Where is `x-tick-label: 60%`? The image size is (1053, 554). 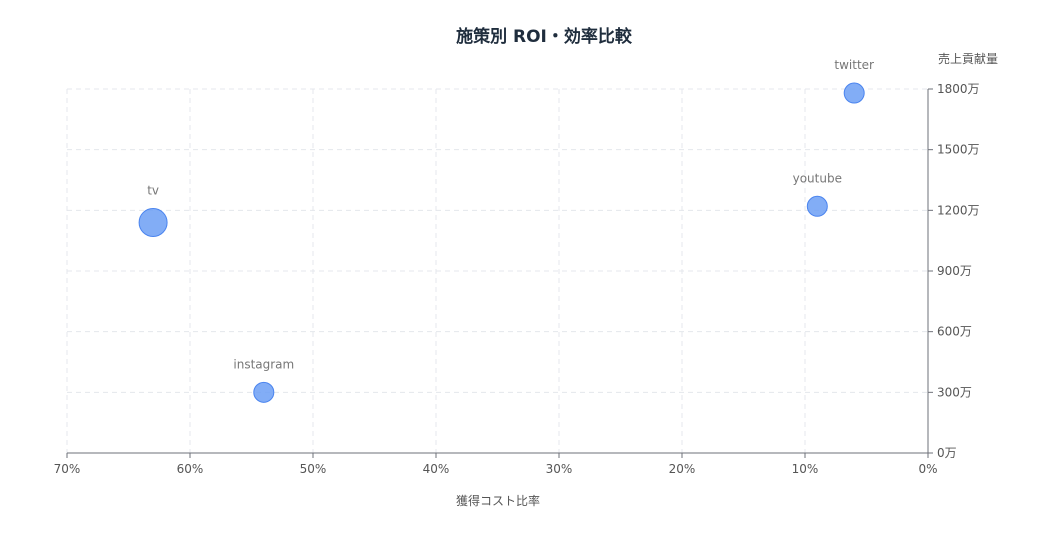
x-tick-label: 60% is located at coordinates (190, 469).